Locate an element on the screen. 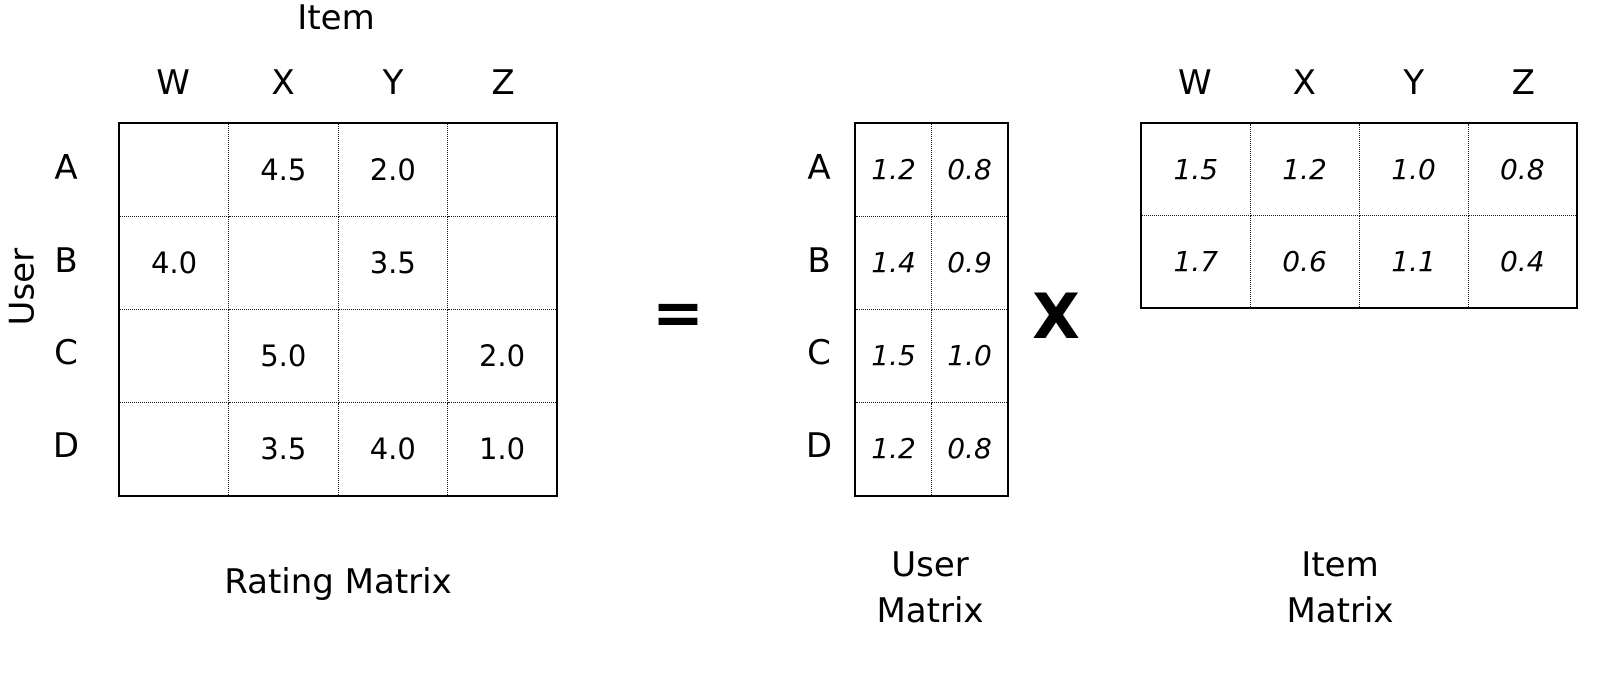  rating-matrix-table: 4.5 2.0 4.0 3.5 5.0 2.0 3.5 4.0 1.0 is located at coordinates (338, 309).